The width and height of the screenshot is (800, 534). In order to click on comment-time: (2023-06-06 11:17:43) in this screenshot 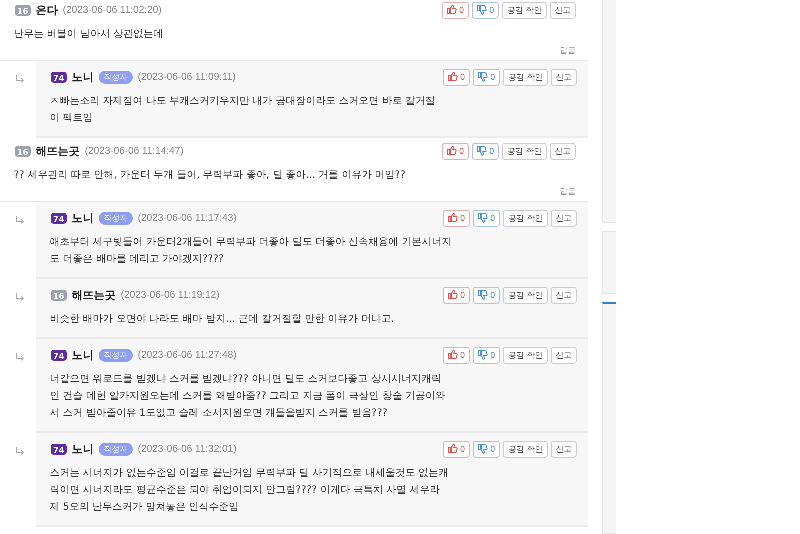, I will do `click(187, 218)`.